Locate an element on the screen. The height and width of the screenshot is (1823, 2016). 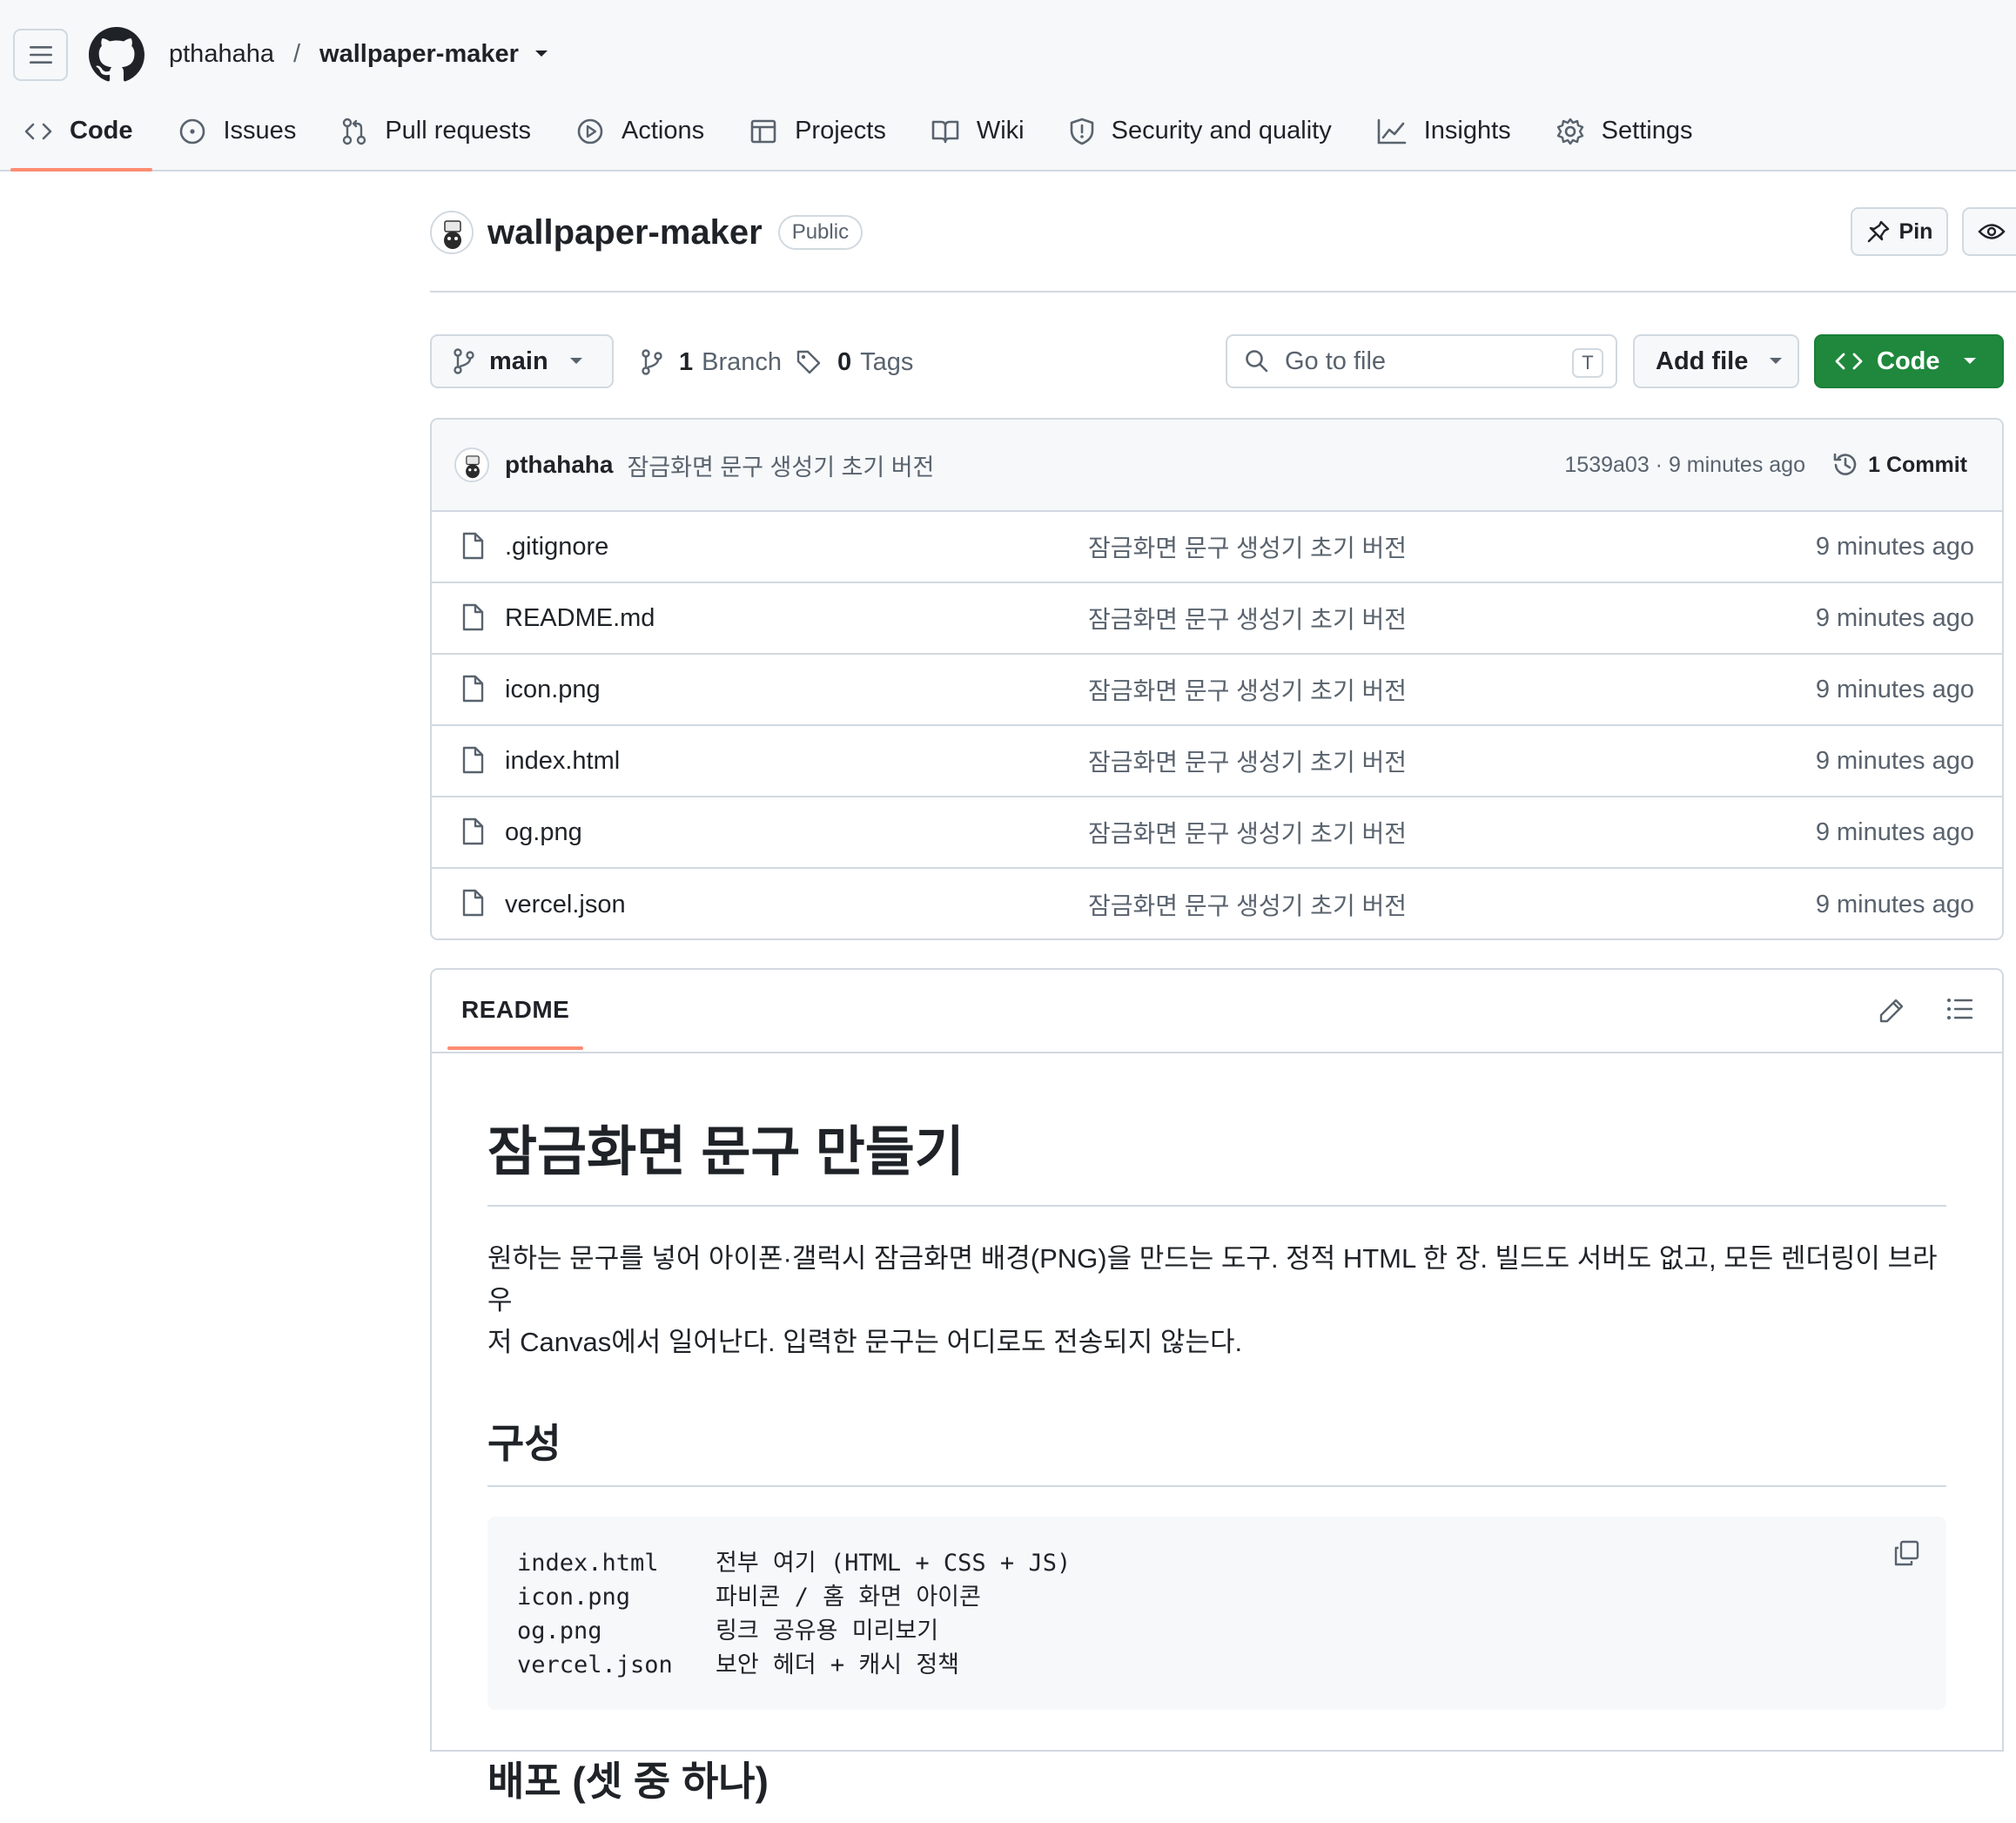
commit-hash-time: 1539a03 · 9 minutes ago is located at coordinates (1684, 465).